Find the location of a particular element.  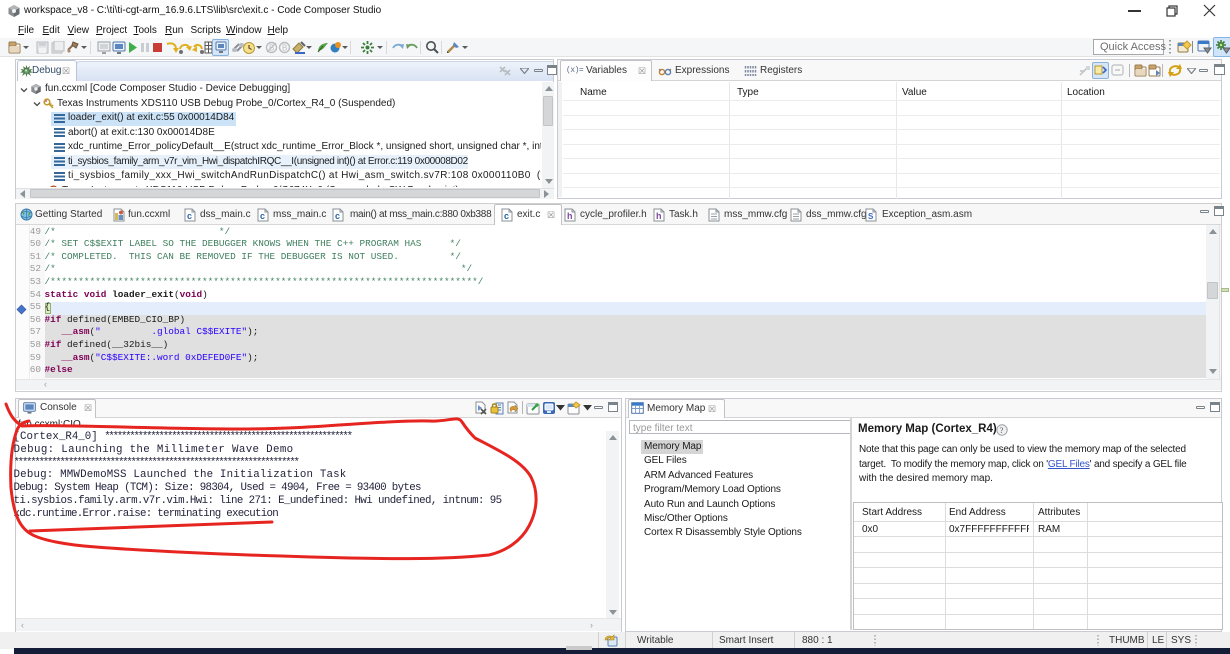

svg-text: S is located at coordinates (871, 216).